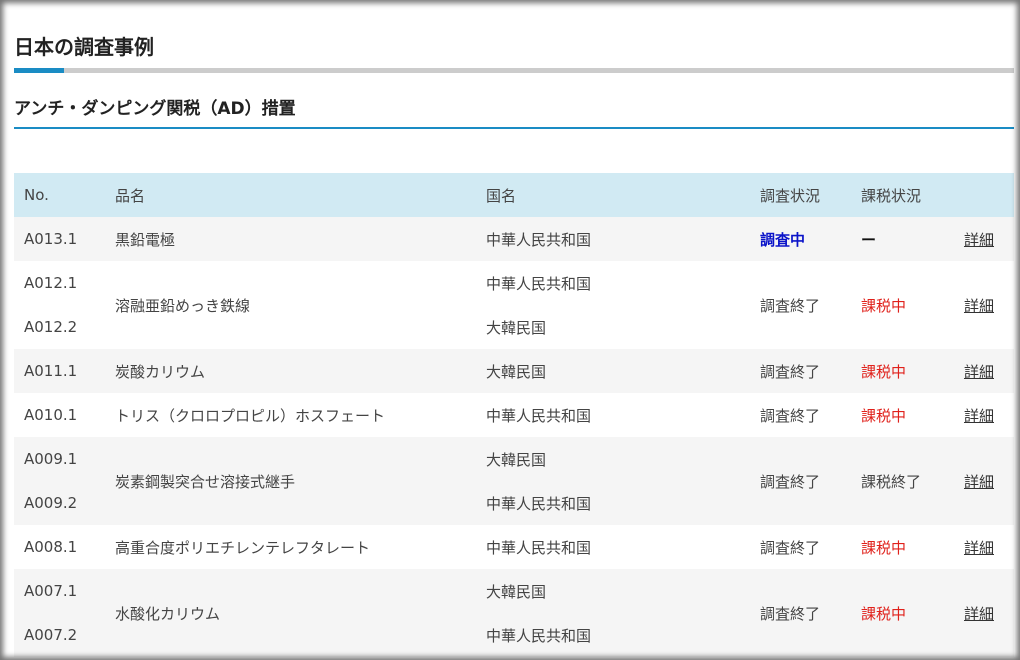 This screenshot has width=1020, height=660. Describe the element at coordinates (59, 415) in the screenshot. I see `case-number: A010.1` at that location.